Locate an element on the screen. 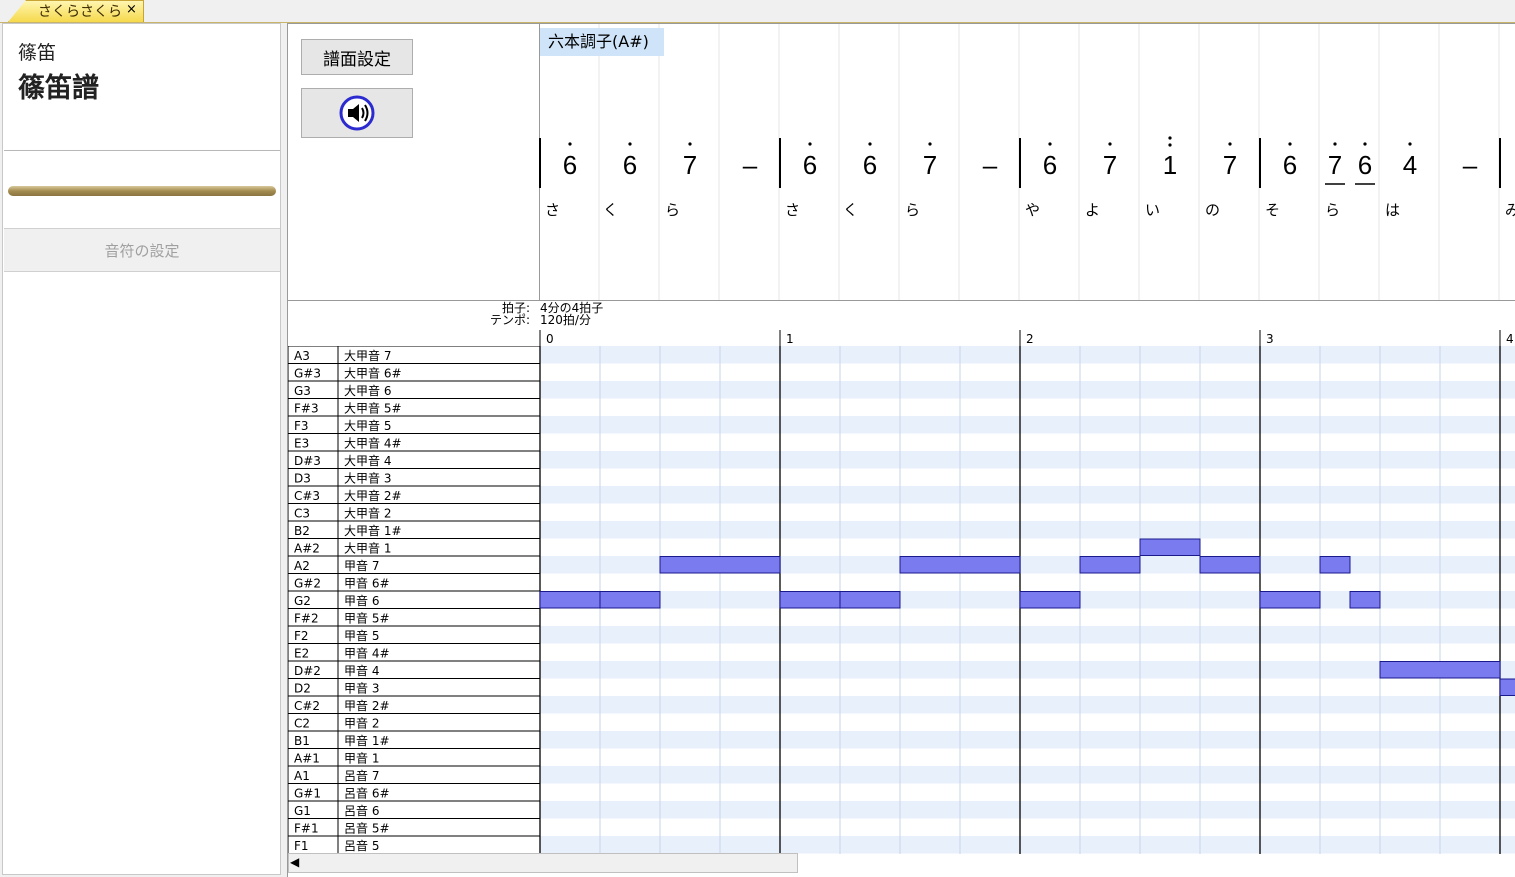  pitch-label: A#2 is located at coordinates (307, 549).